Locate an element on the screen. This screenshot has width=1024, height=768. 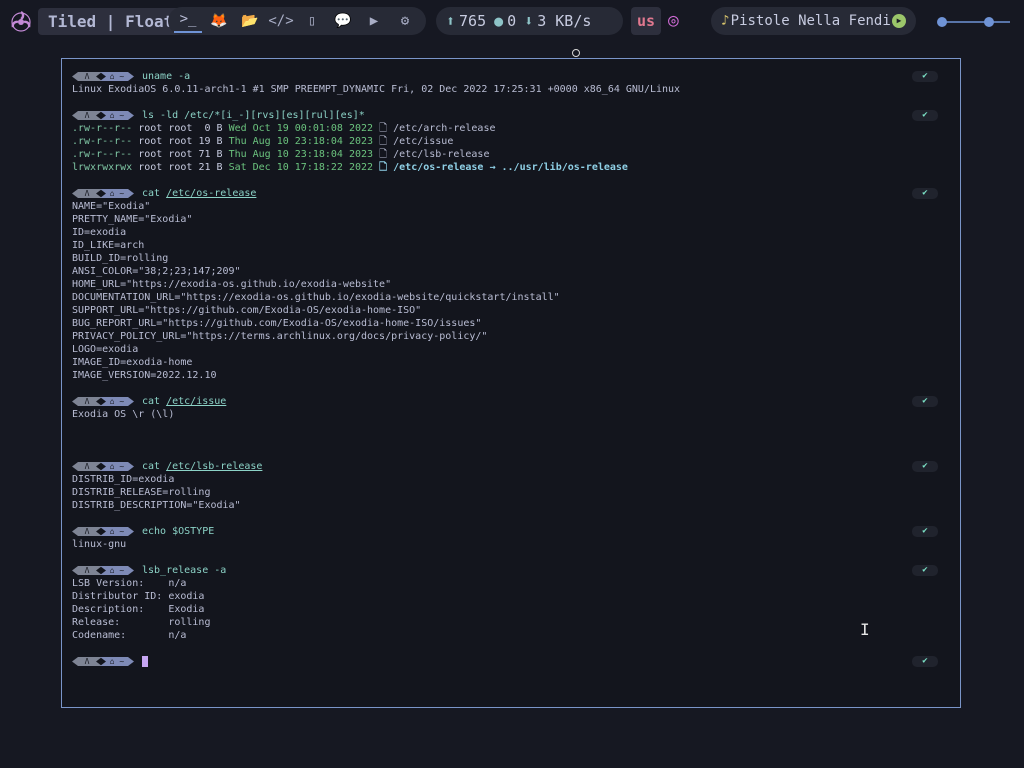
blender-icon: ◎ is located at coordinates (680, 21).